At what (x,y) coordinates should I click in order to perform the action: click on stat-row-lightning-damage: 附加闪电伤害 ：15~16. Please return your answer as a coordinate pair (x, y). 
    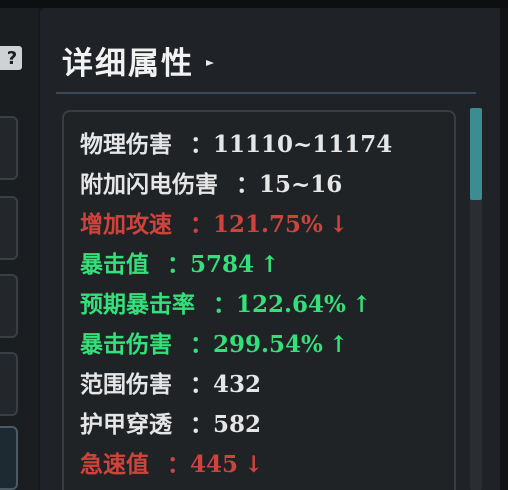
    Looking at the image, I should click on (214, 185).